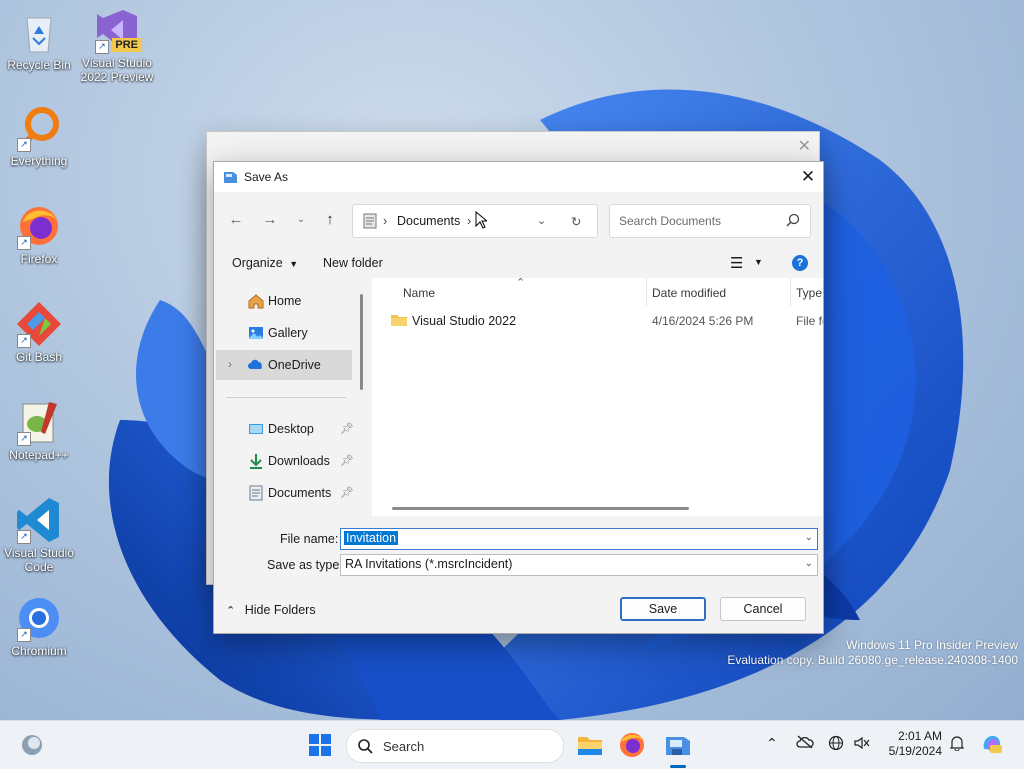 The height and width of the screenshot is (769, 1024). Describe the element at coordinates (236, 220) in the screenshot. I see `back-arrow-icon: ←` at that location.